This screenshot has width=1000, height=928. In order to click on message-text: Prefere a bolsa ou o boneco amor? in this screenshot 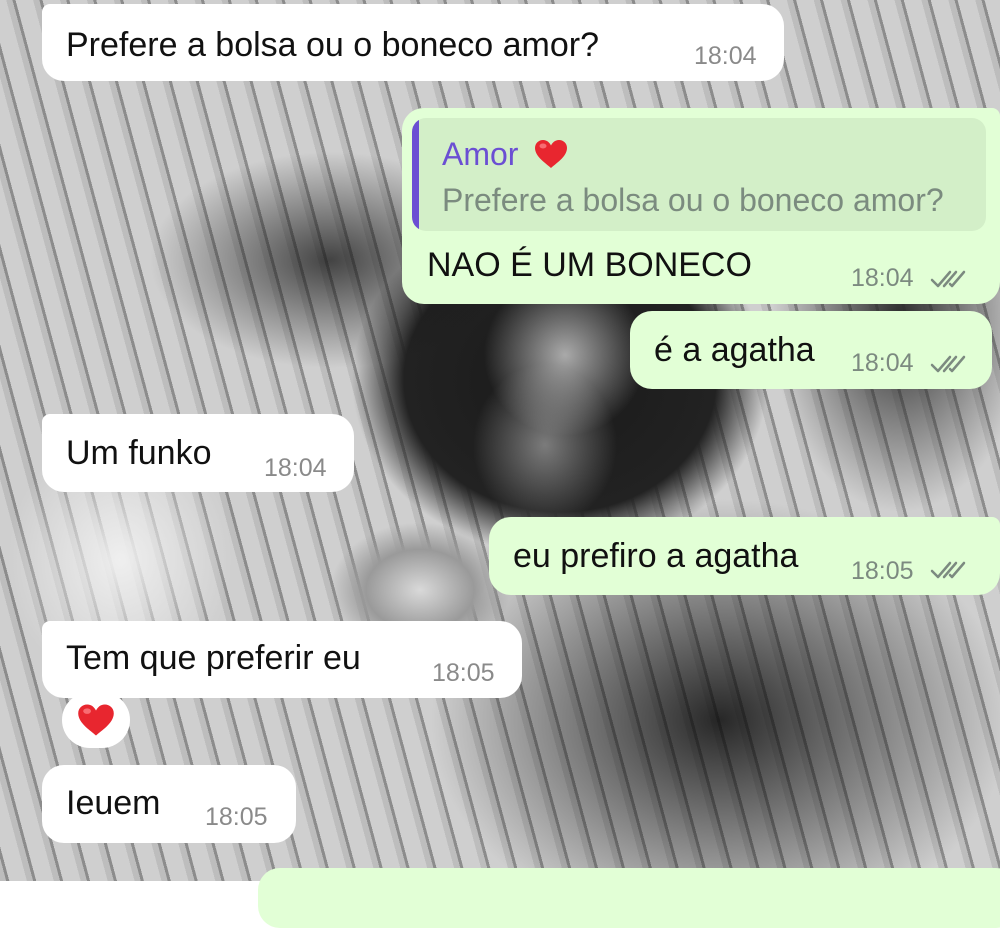, I will do `click(333, 45)`.